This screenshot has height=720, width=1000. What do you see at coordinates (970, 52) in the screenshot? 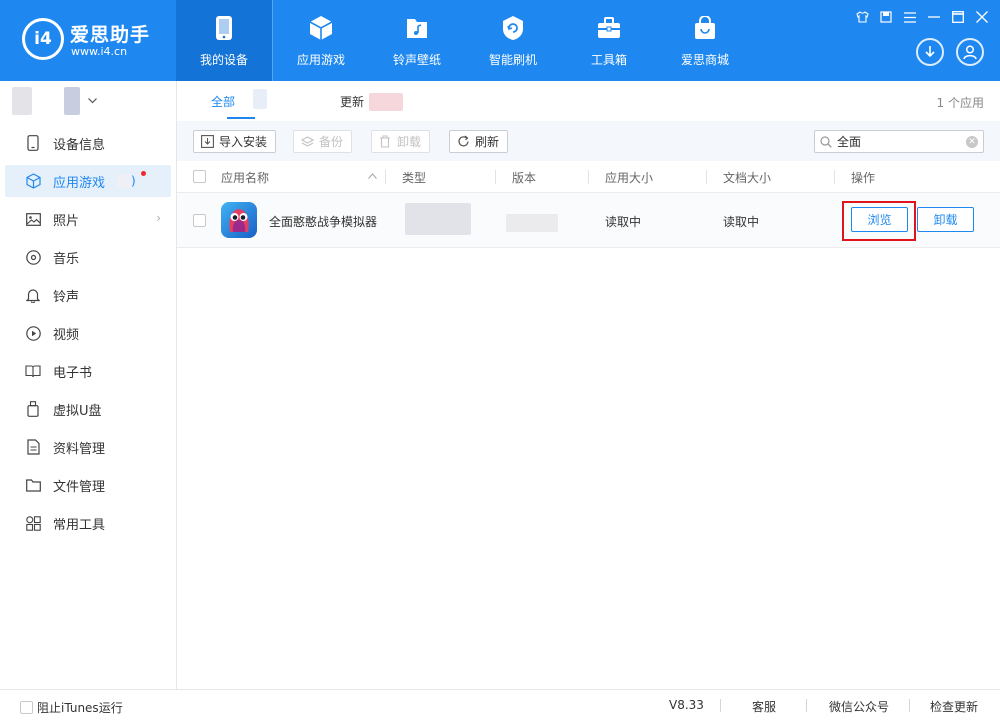
I see `user-icon` at bounding box center [970, 52].